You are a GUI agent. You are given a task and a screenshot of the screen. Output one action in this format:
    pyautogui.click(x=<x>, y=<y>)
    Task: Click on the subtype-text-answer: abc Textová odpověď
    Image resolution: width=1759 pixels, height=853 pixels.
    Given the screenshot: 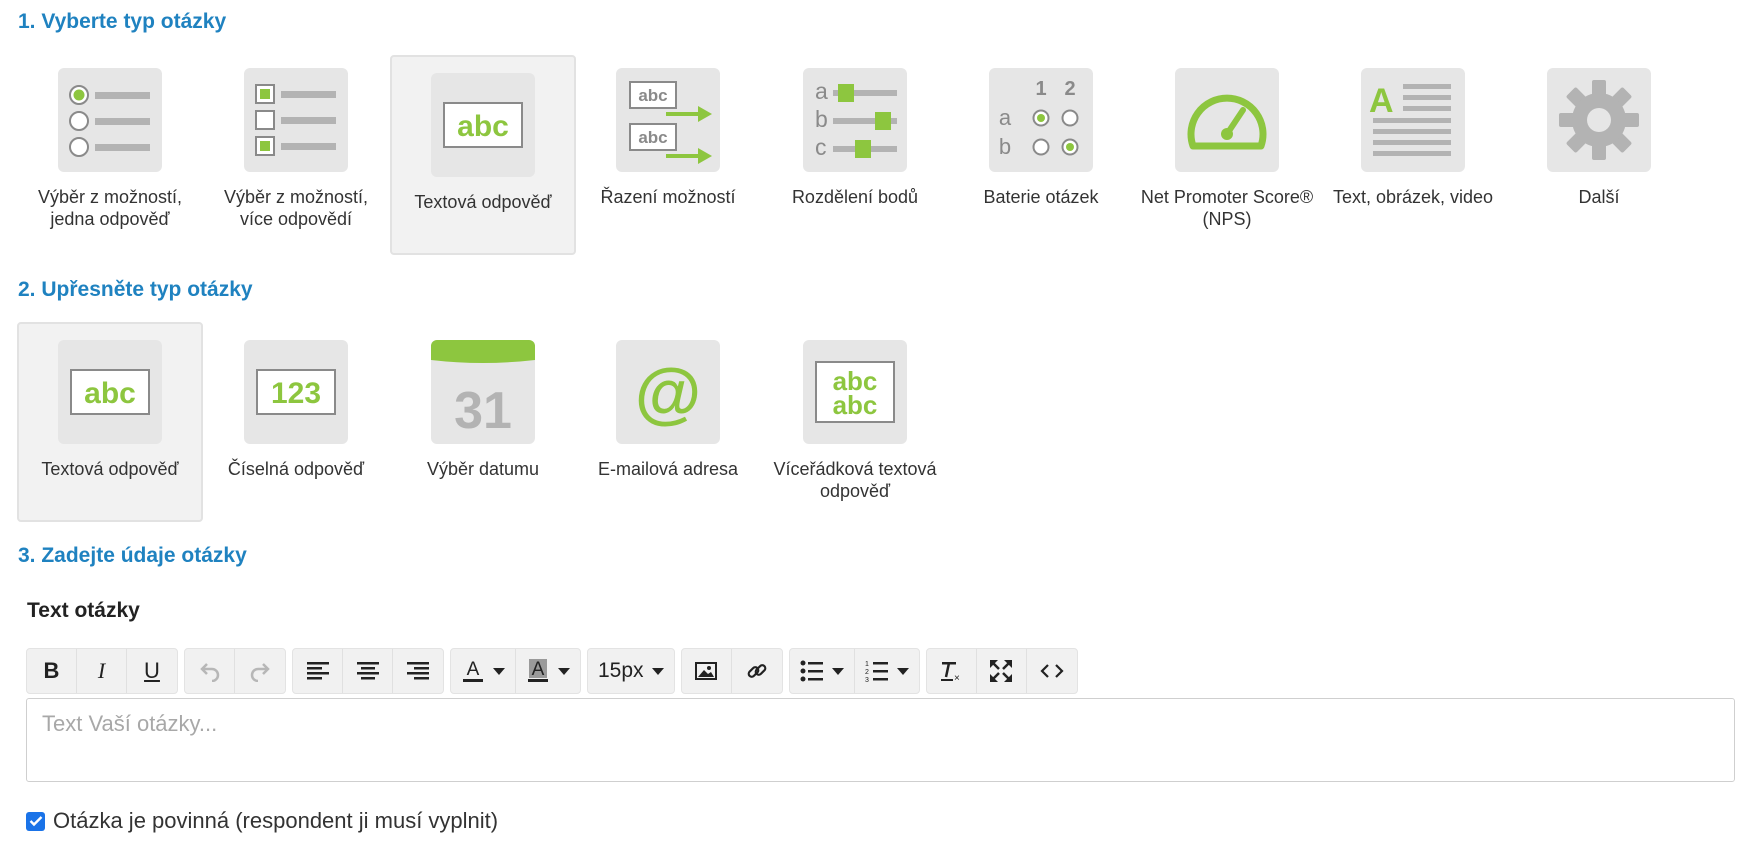 What is the action you would take?
    pyautogui.click(x=110, y=422)
    